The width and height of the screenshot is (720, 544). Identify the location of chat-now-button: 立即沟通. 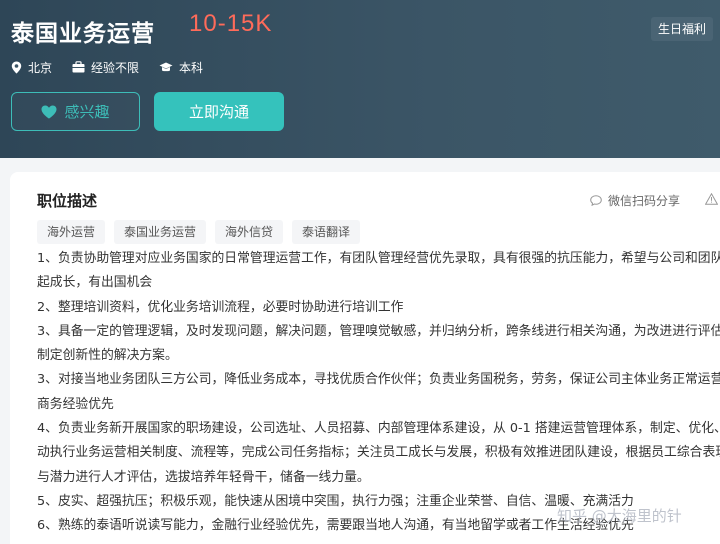
(219, 111).